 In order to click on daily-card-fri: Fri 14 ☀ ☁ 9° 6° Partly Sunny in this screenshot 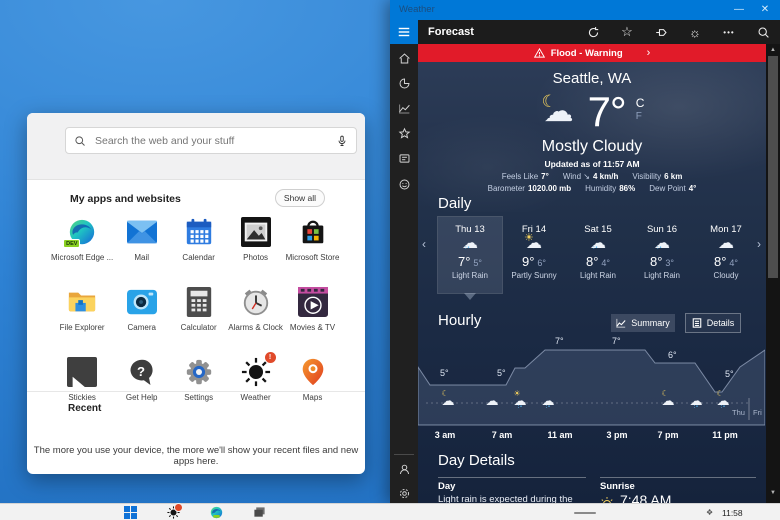, I will do `click(534, 255)`.